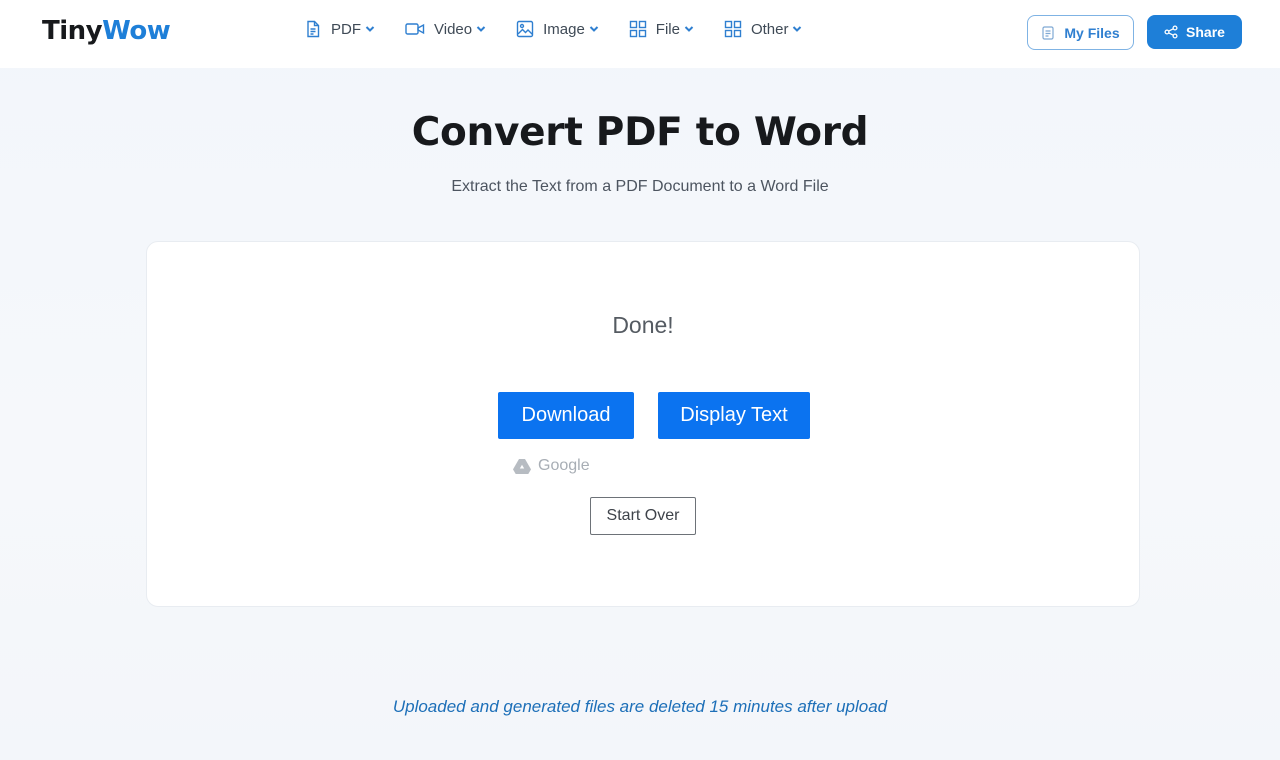  Describe the element at coordinates (640, 132) in the screenshot. I see `page-title: Convert PDF to Word` at that location.